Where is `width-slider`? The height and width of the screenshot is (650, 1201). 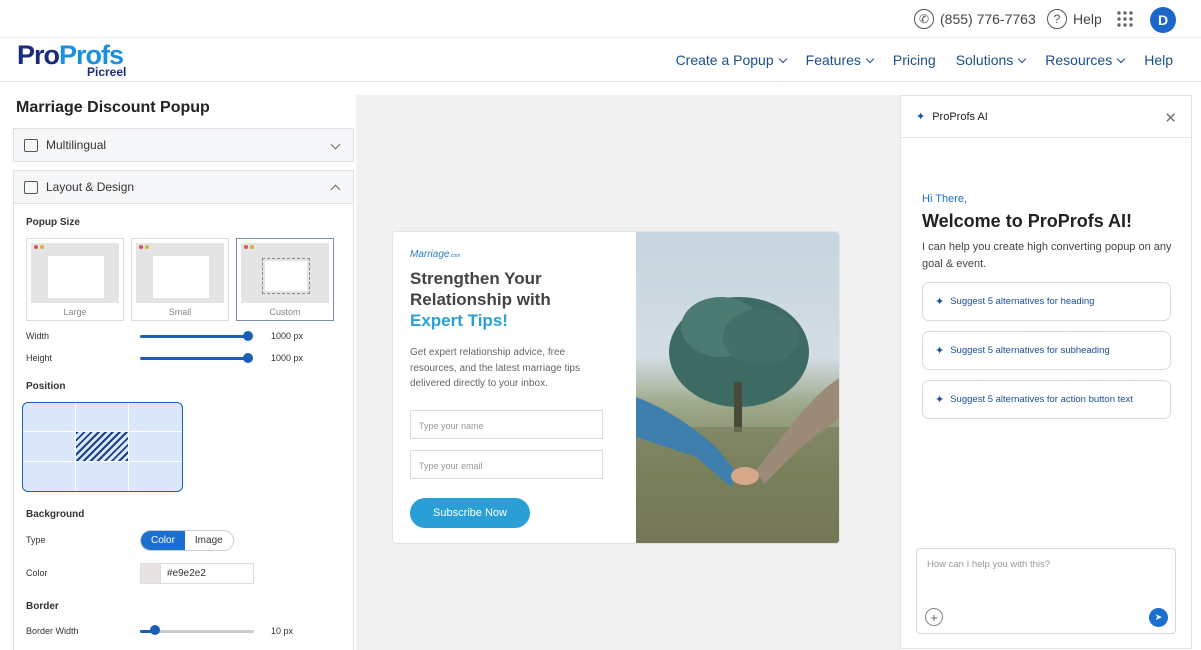 width-slider is located at coordinates (194, 336).